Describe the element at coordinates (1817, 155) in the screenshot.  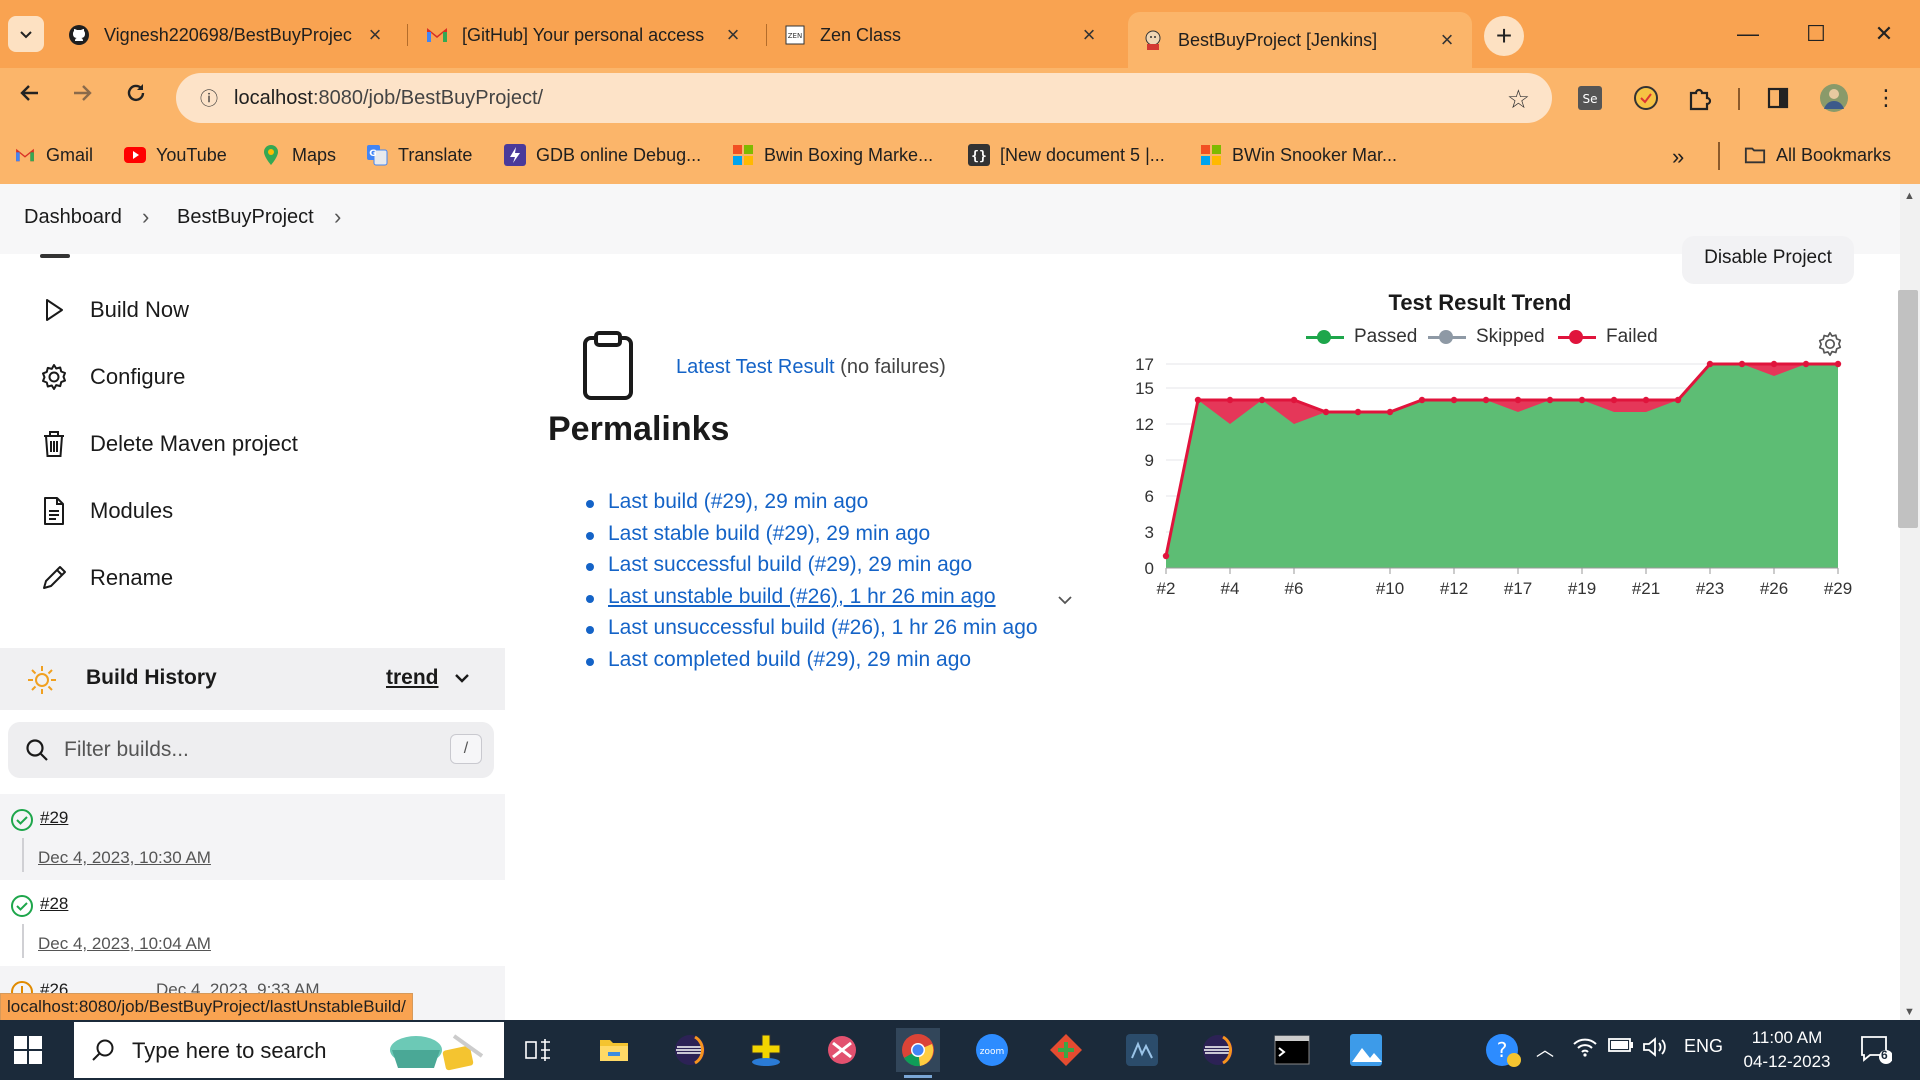
I see `all-bookmarks-button: All Bookmarks` at that location.